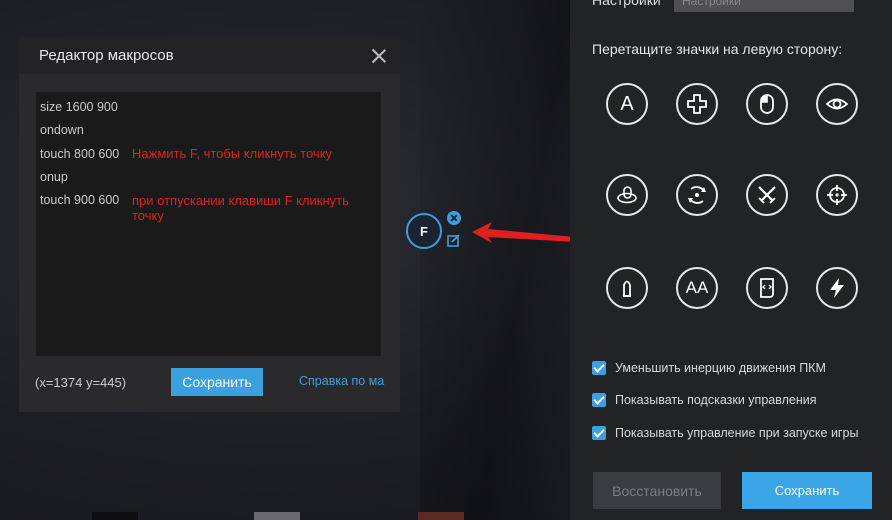 This screenshot has width=892, height=520. Describe the element at coordinates (737, 433) in the screenshot. I see `checkbox-label: Показывать управление при запуске игры` at that location.